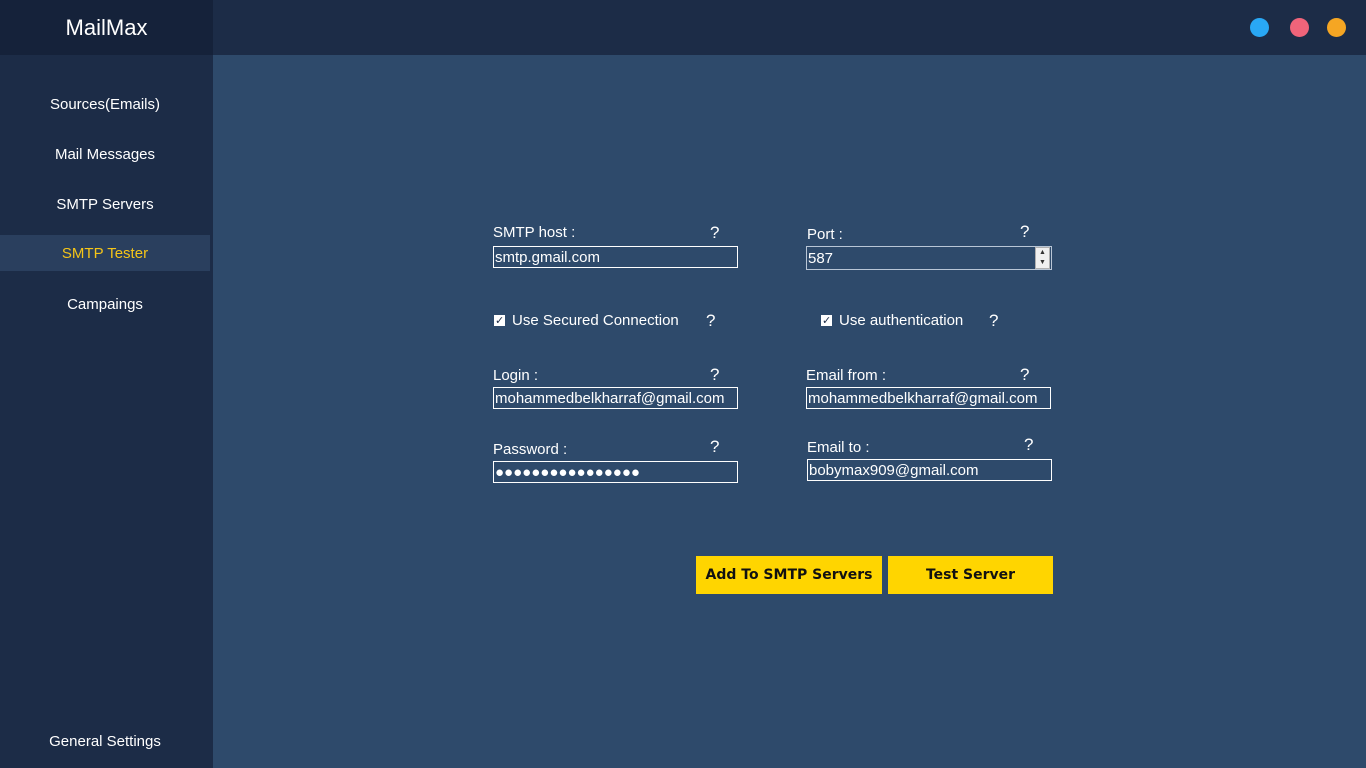  Describe the element at coordinates (714, 447) in the screenshot. I see `password-help-icon: ?` at that location.